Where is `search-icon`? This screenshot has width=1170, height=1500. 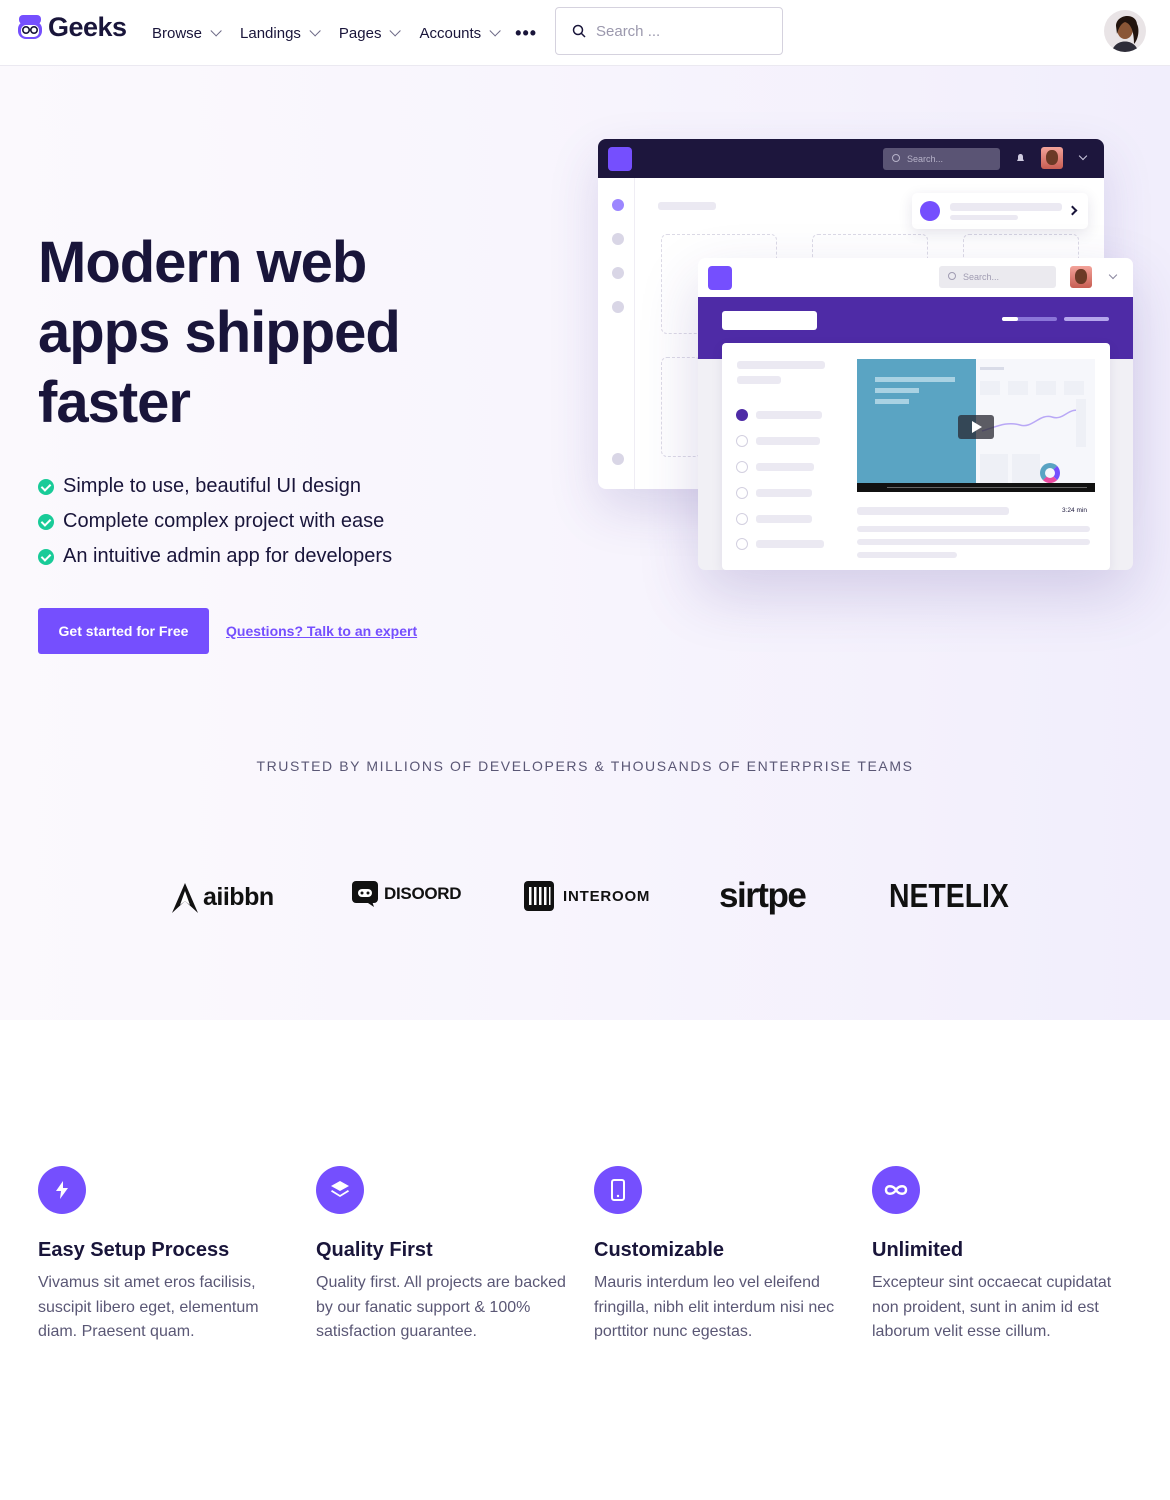 search-icon is located at coordinates (579, 31).